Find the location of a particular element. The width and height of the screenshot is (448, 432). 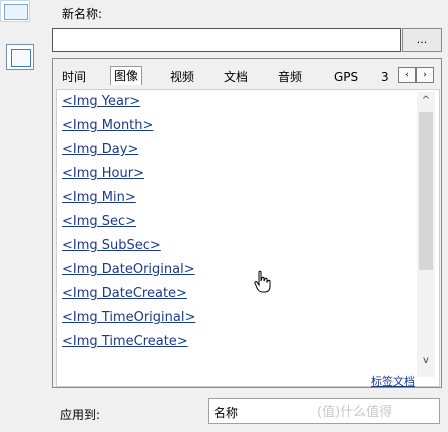

scroll-down-icon: v is located at coordinates (426, 361).